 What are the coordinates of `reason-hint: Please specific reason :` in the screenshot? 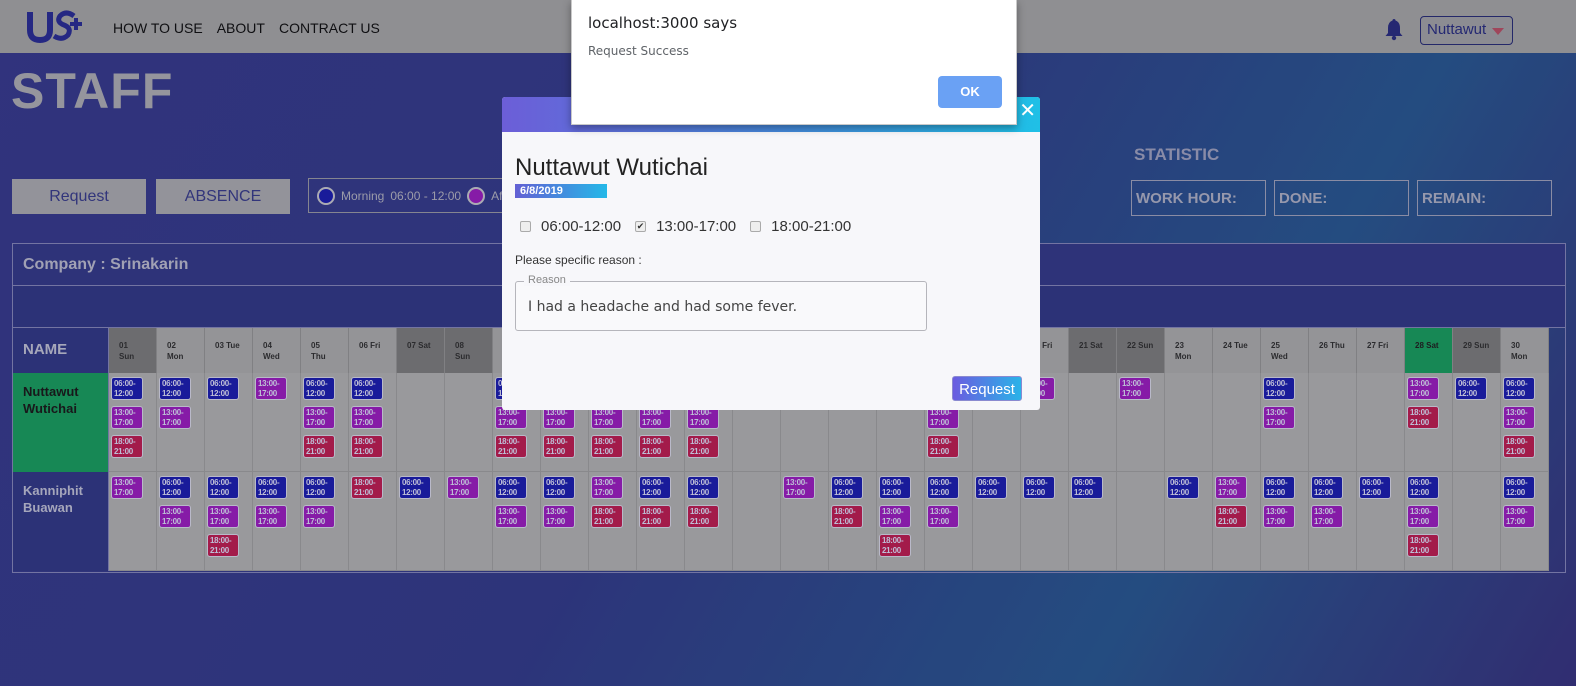 It's located at (578, 260).